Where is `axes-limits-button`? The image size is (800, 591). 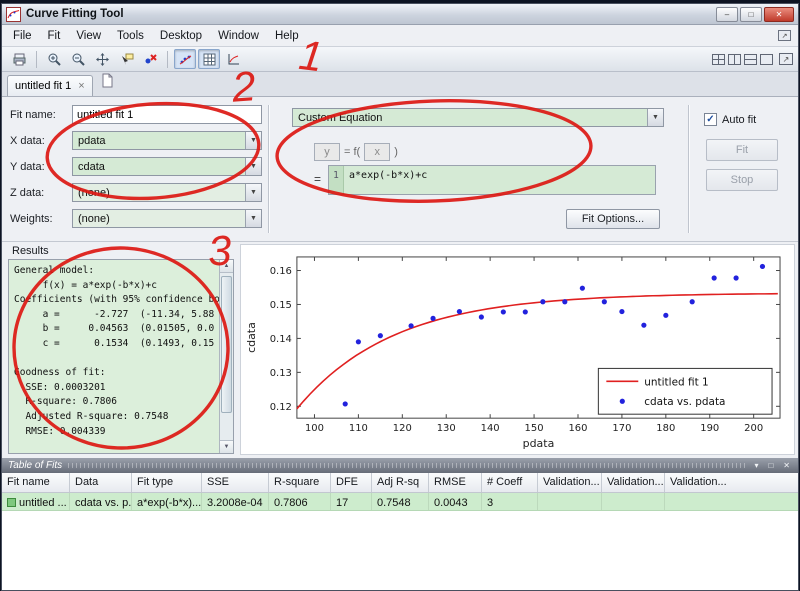
axes-limits-button is located at coordinates (233, 59).